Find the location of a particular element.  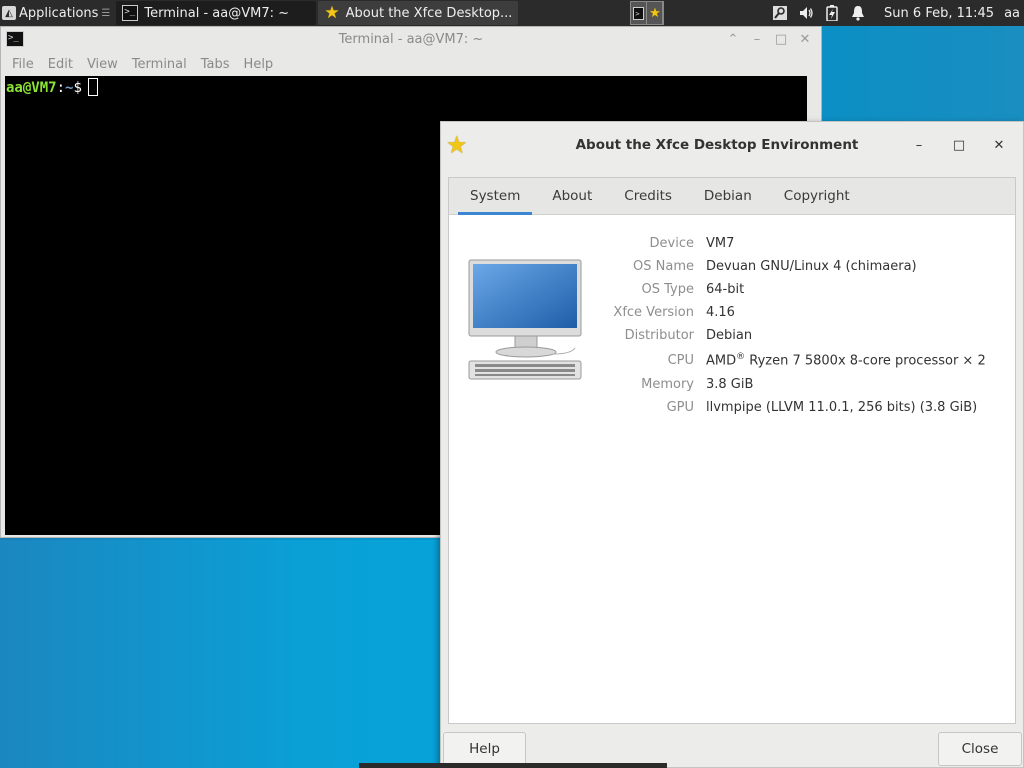

prompt-user-host: aa@VM7 is located at coordinates (31, 88).